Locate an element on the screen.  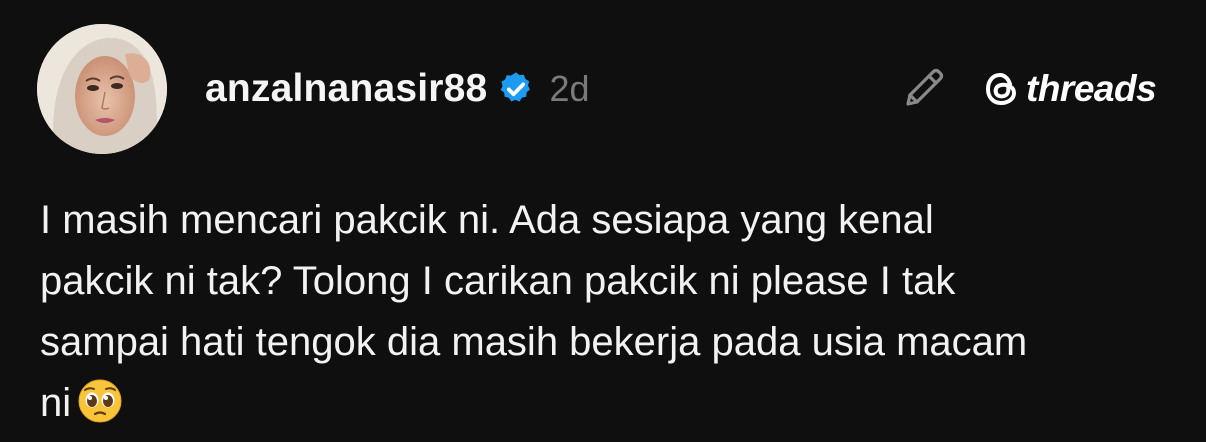
pencil-icon is located at coordinates (924, 88).